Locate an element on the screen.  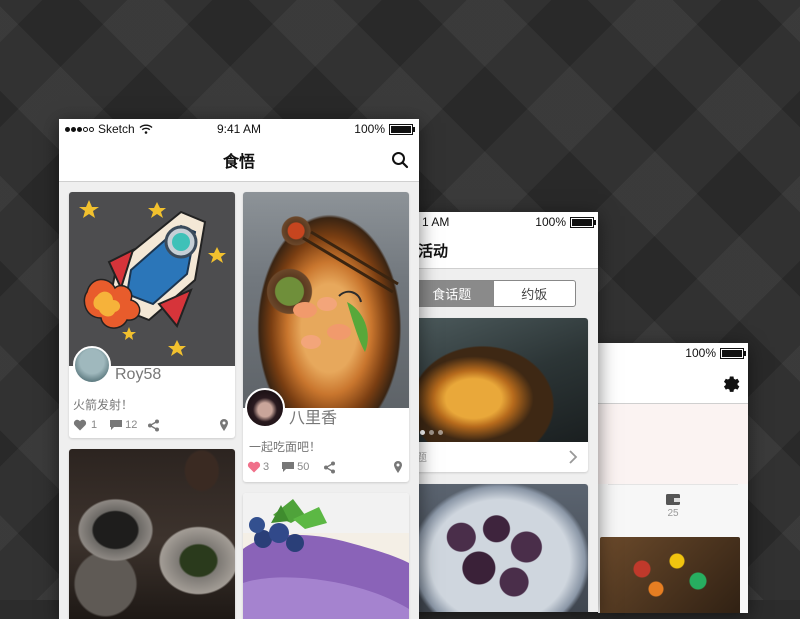
noodle-toppings is located at coordinates (346, 291).